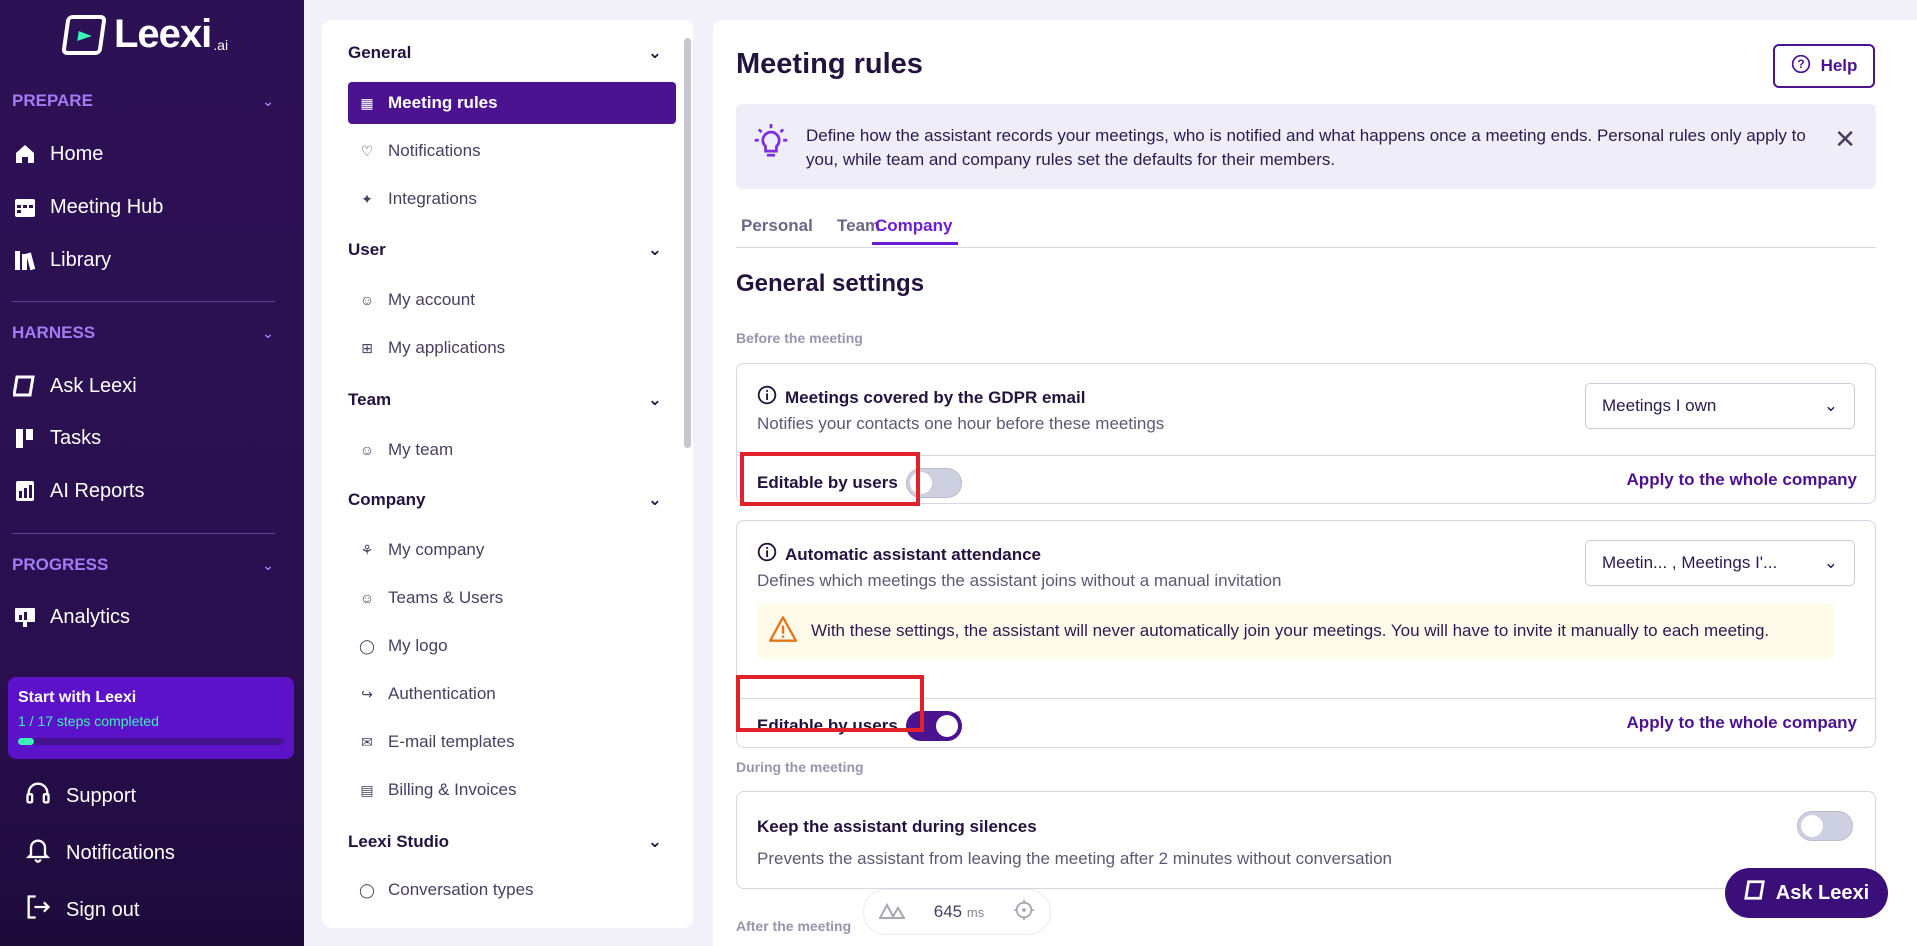 This screenshot has width=1917, height=946. What do you see at coordinates (447, 347) in the screenshot?
I see `menu-item-label: My applications` at bounding box center [447, 347].